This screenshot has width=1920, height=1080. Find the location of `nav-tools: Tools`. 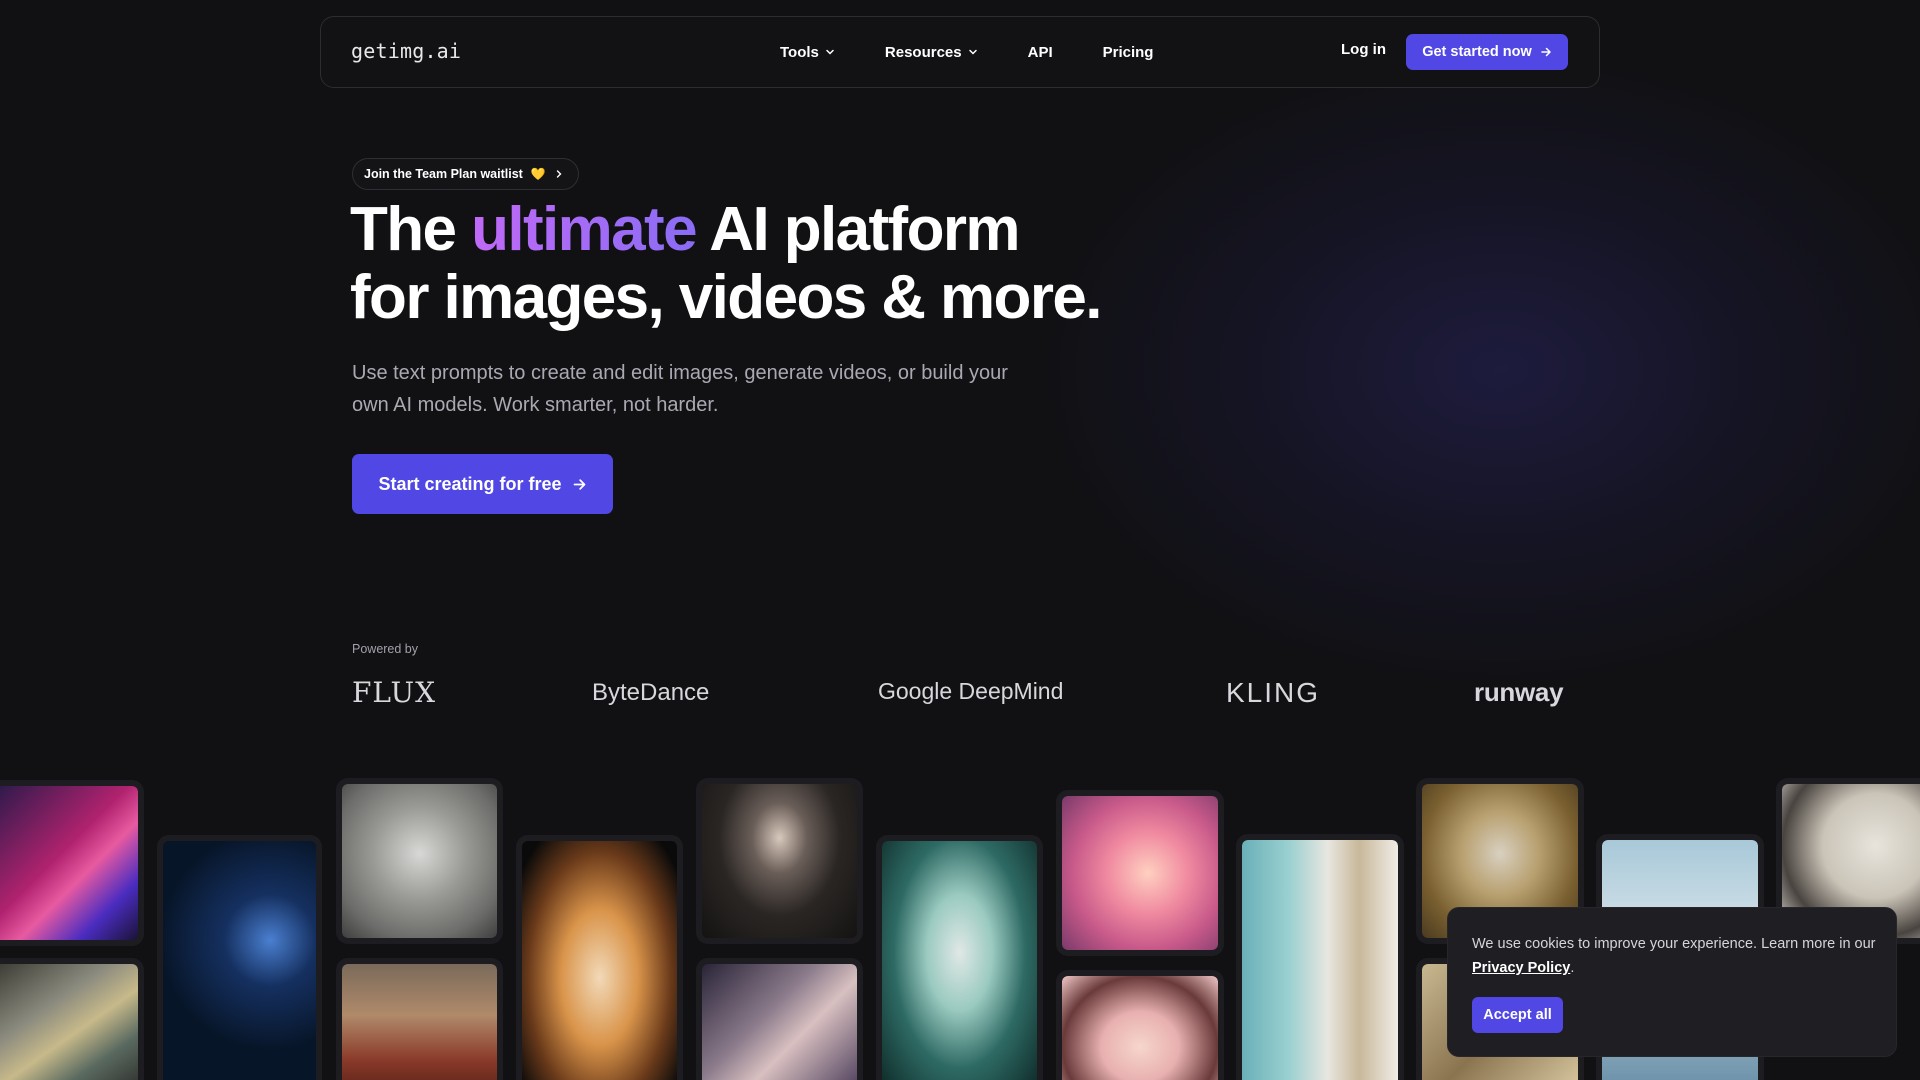

nav-tools: Tools is located at coordinates (807, 52).